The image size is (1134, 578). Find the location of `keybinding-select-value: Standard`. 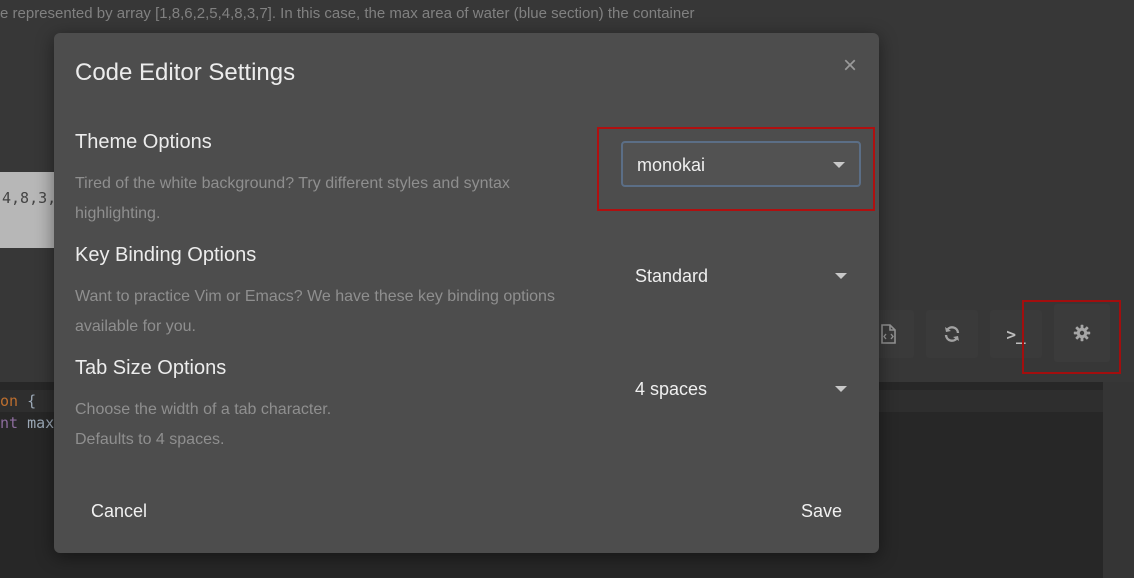

keybinding-select-value: Standard is located at coordinates (672, 276).